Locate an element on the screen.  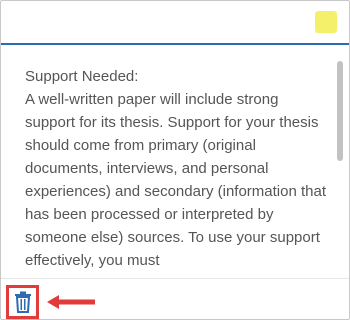
note-header is located at coordinates (175, 23).